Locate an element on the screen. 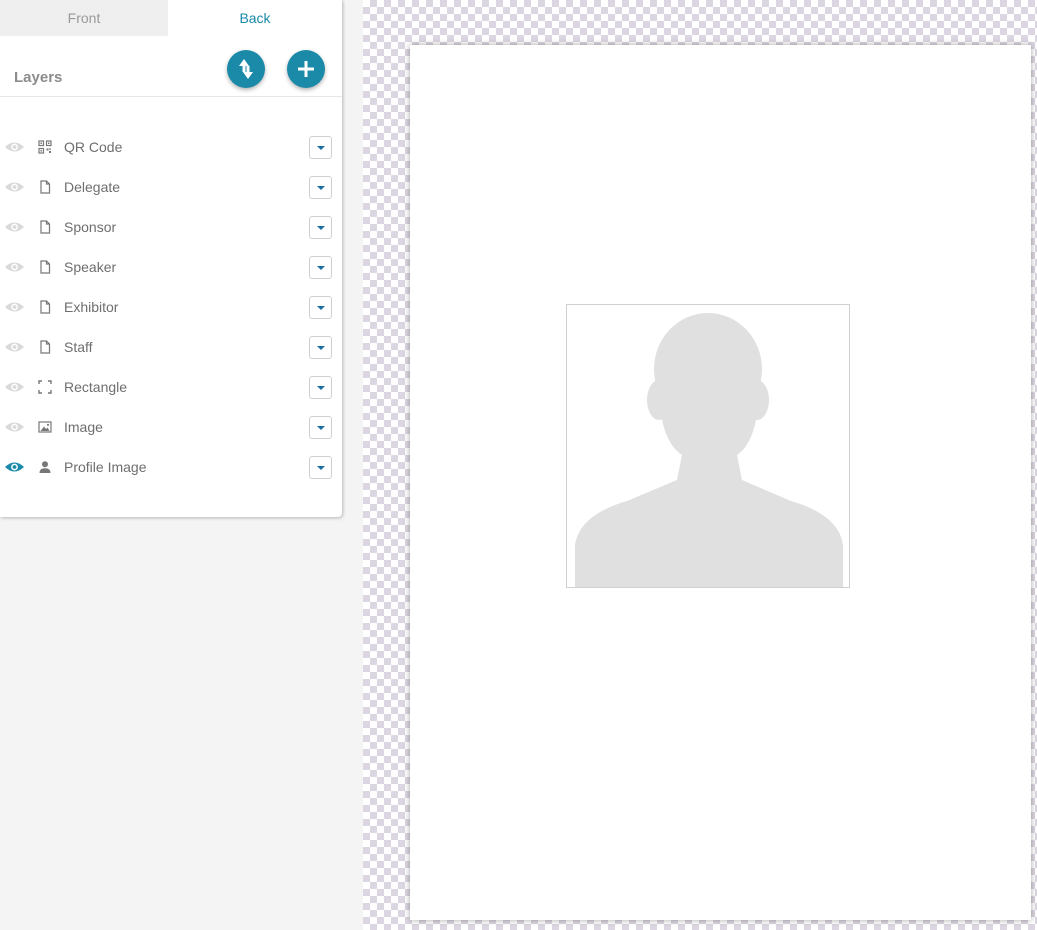  layer-label: Exhibitor is located at coordinates (91, 307).